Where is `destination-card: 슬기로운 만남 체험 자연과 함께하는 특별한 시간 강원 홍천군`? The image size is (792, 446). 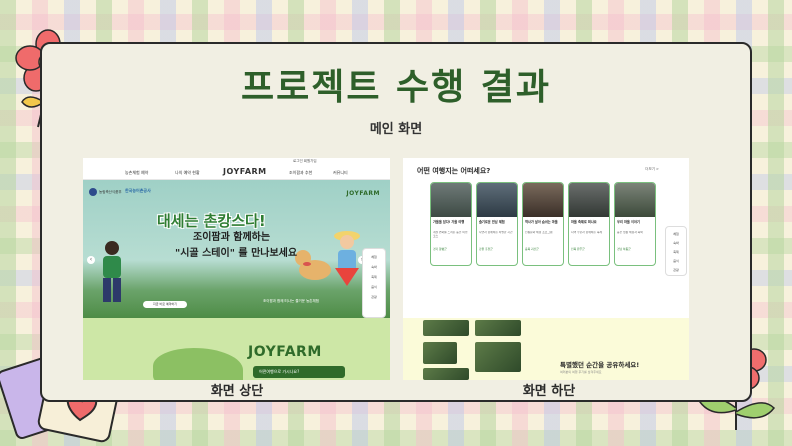
destination-card: 슬기로운 만남 체험 자연과 함께하는 특별한 시간 강원 홍천군 is located at coordinates (497, 224).